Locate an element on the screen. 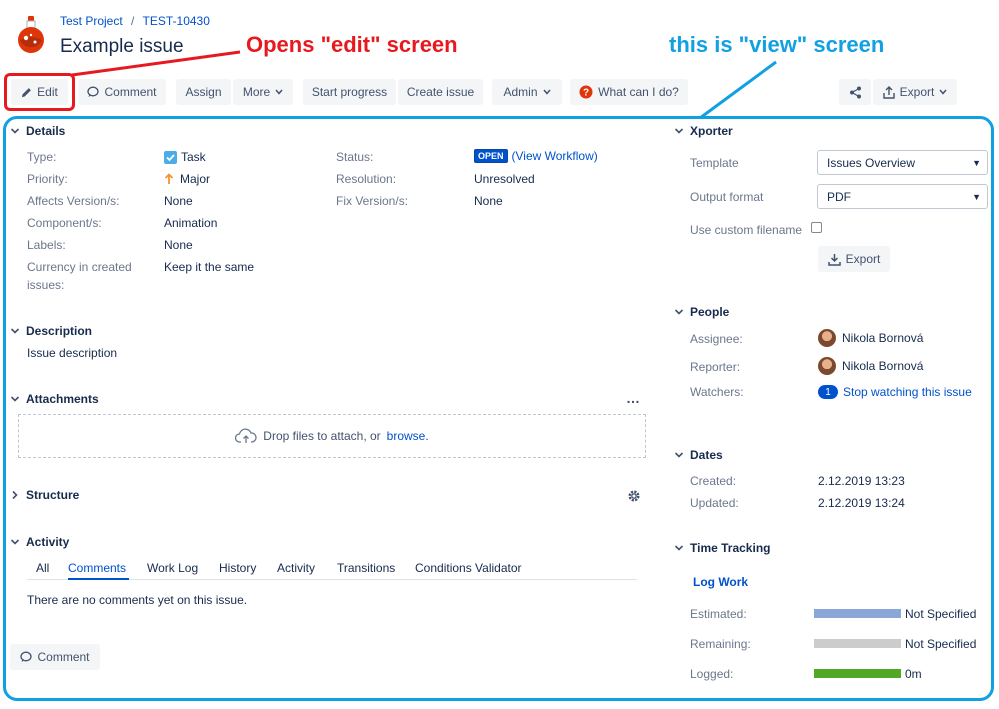 This screenshot has width=999, height=709. more-dropdown: More is located at coordinates (263, 92).